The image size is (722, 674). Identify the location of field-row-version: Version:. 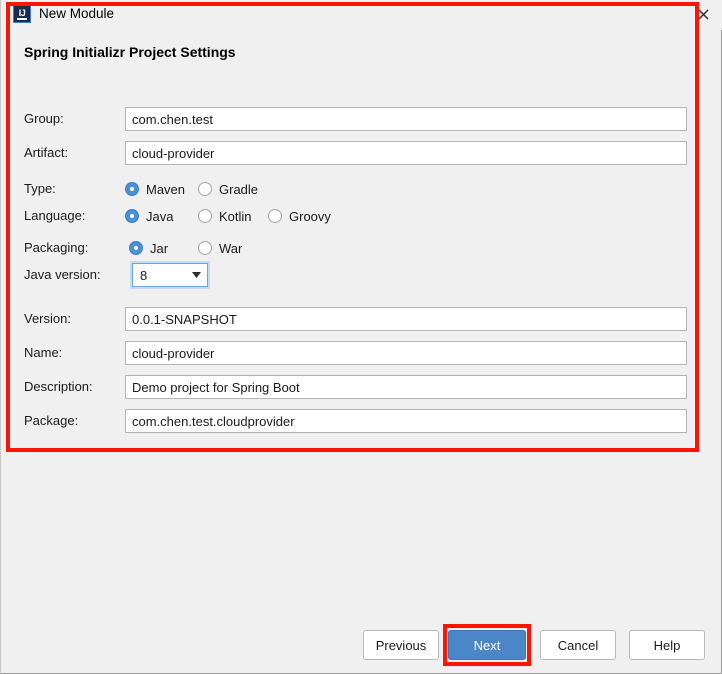
(355, 319).